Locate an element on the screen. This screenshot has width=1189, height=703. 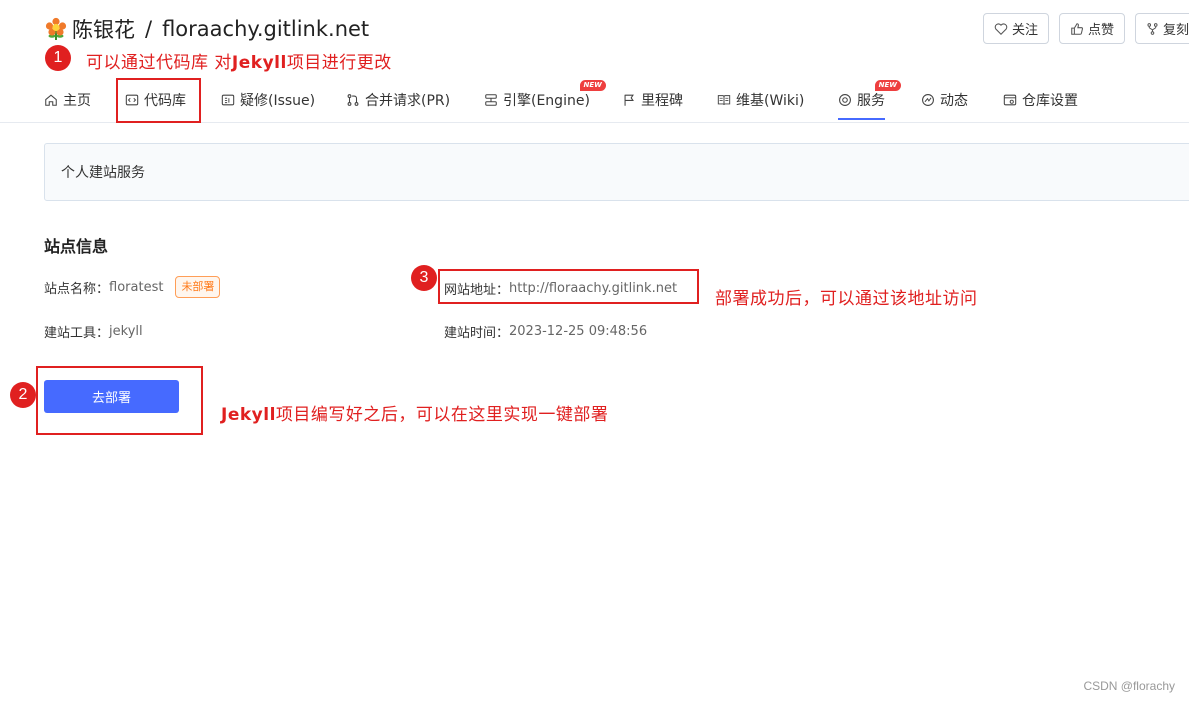
tab-home-label: 主页 is located at coordinates (77, 101).